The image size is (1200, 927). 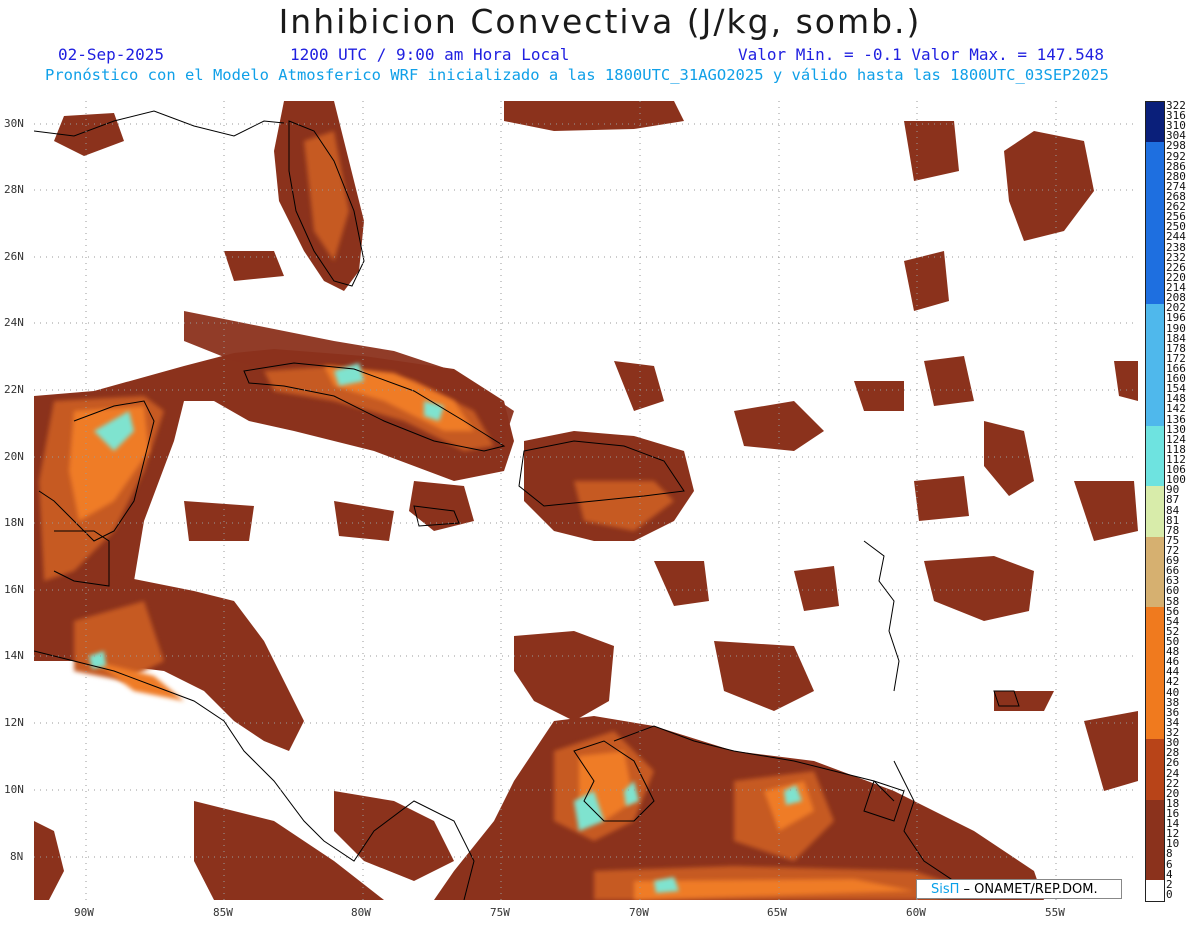 I want to click on lat-label-30n: 30N, so click(x=14, y=123).